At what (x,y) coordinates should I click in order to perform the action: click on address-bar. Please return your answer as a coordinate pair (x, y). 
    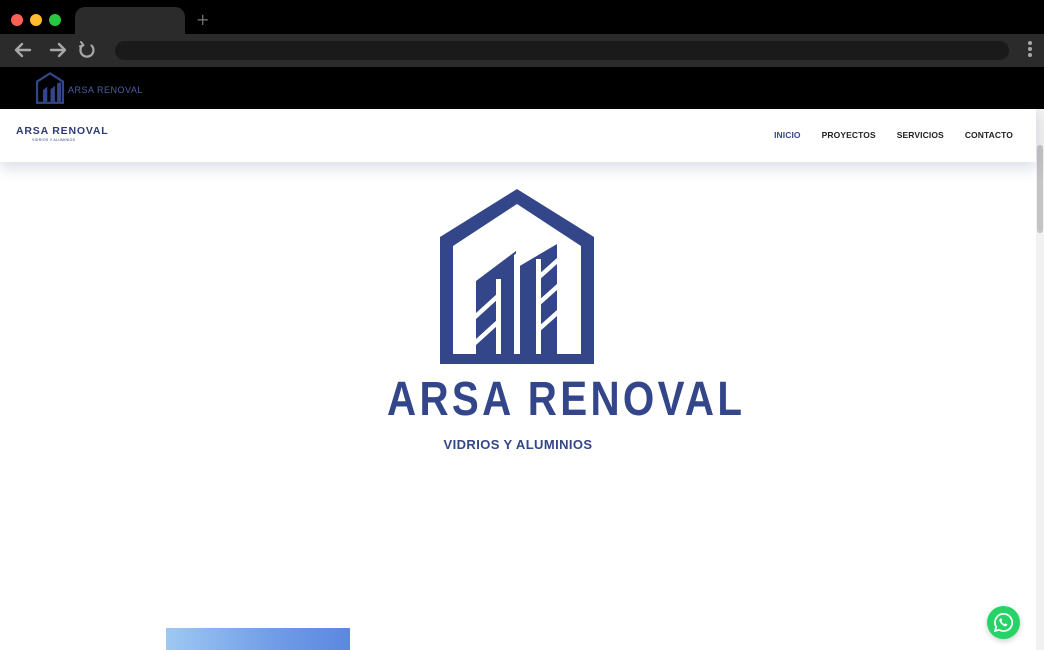
    Looking at the image, I should click on (562, 50).